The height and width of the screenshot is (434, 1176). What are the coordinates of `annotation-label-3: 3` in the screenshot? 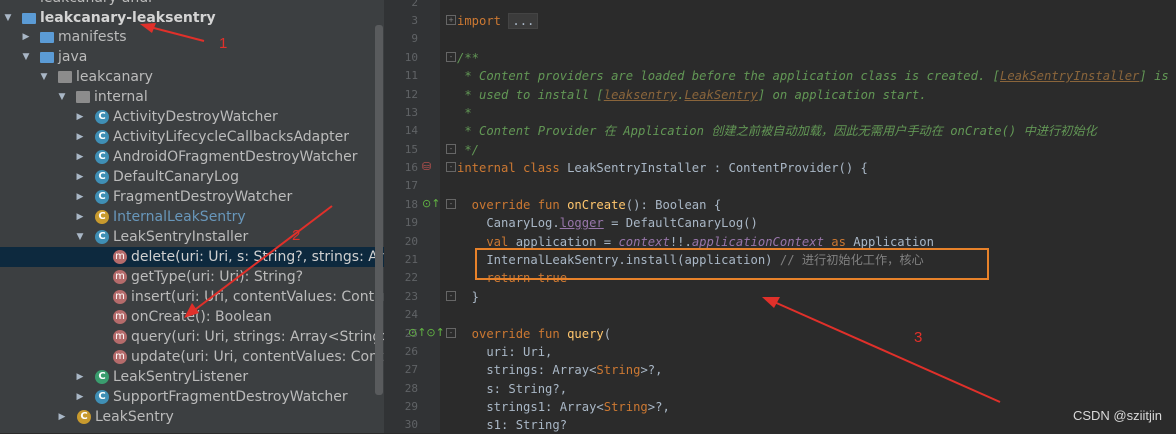 It's located at (918, 337).